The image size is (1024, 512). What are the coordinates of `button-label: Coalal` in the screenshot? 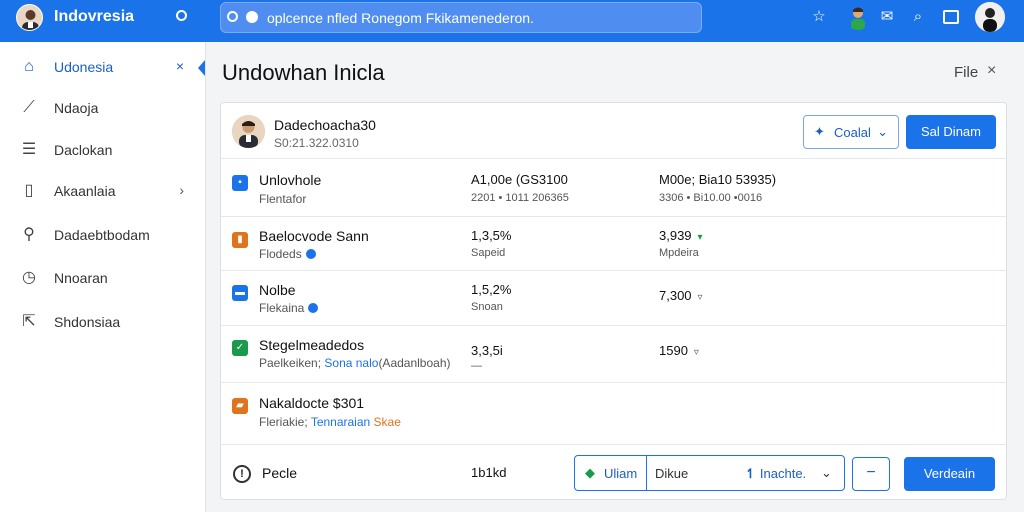 It's located at (852, 132).